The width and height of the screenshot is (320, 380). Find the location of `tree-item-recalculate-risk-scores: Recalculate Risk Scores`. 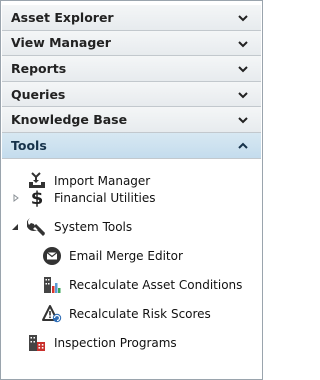

tree-item-recalculate-risk-scores: Recalculate Risk Scores is located at coordinates (126, 314).